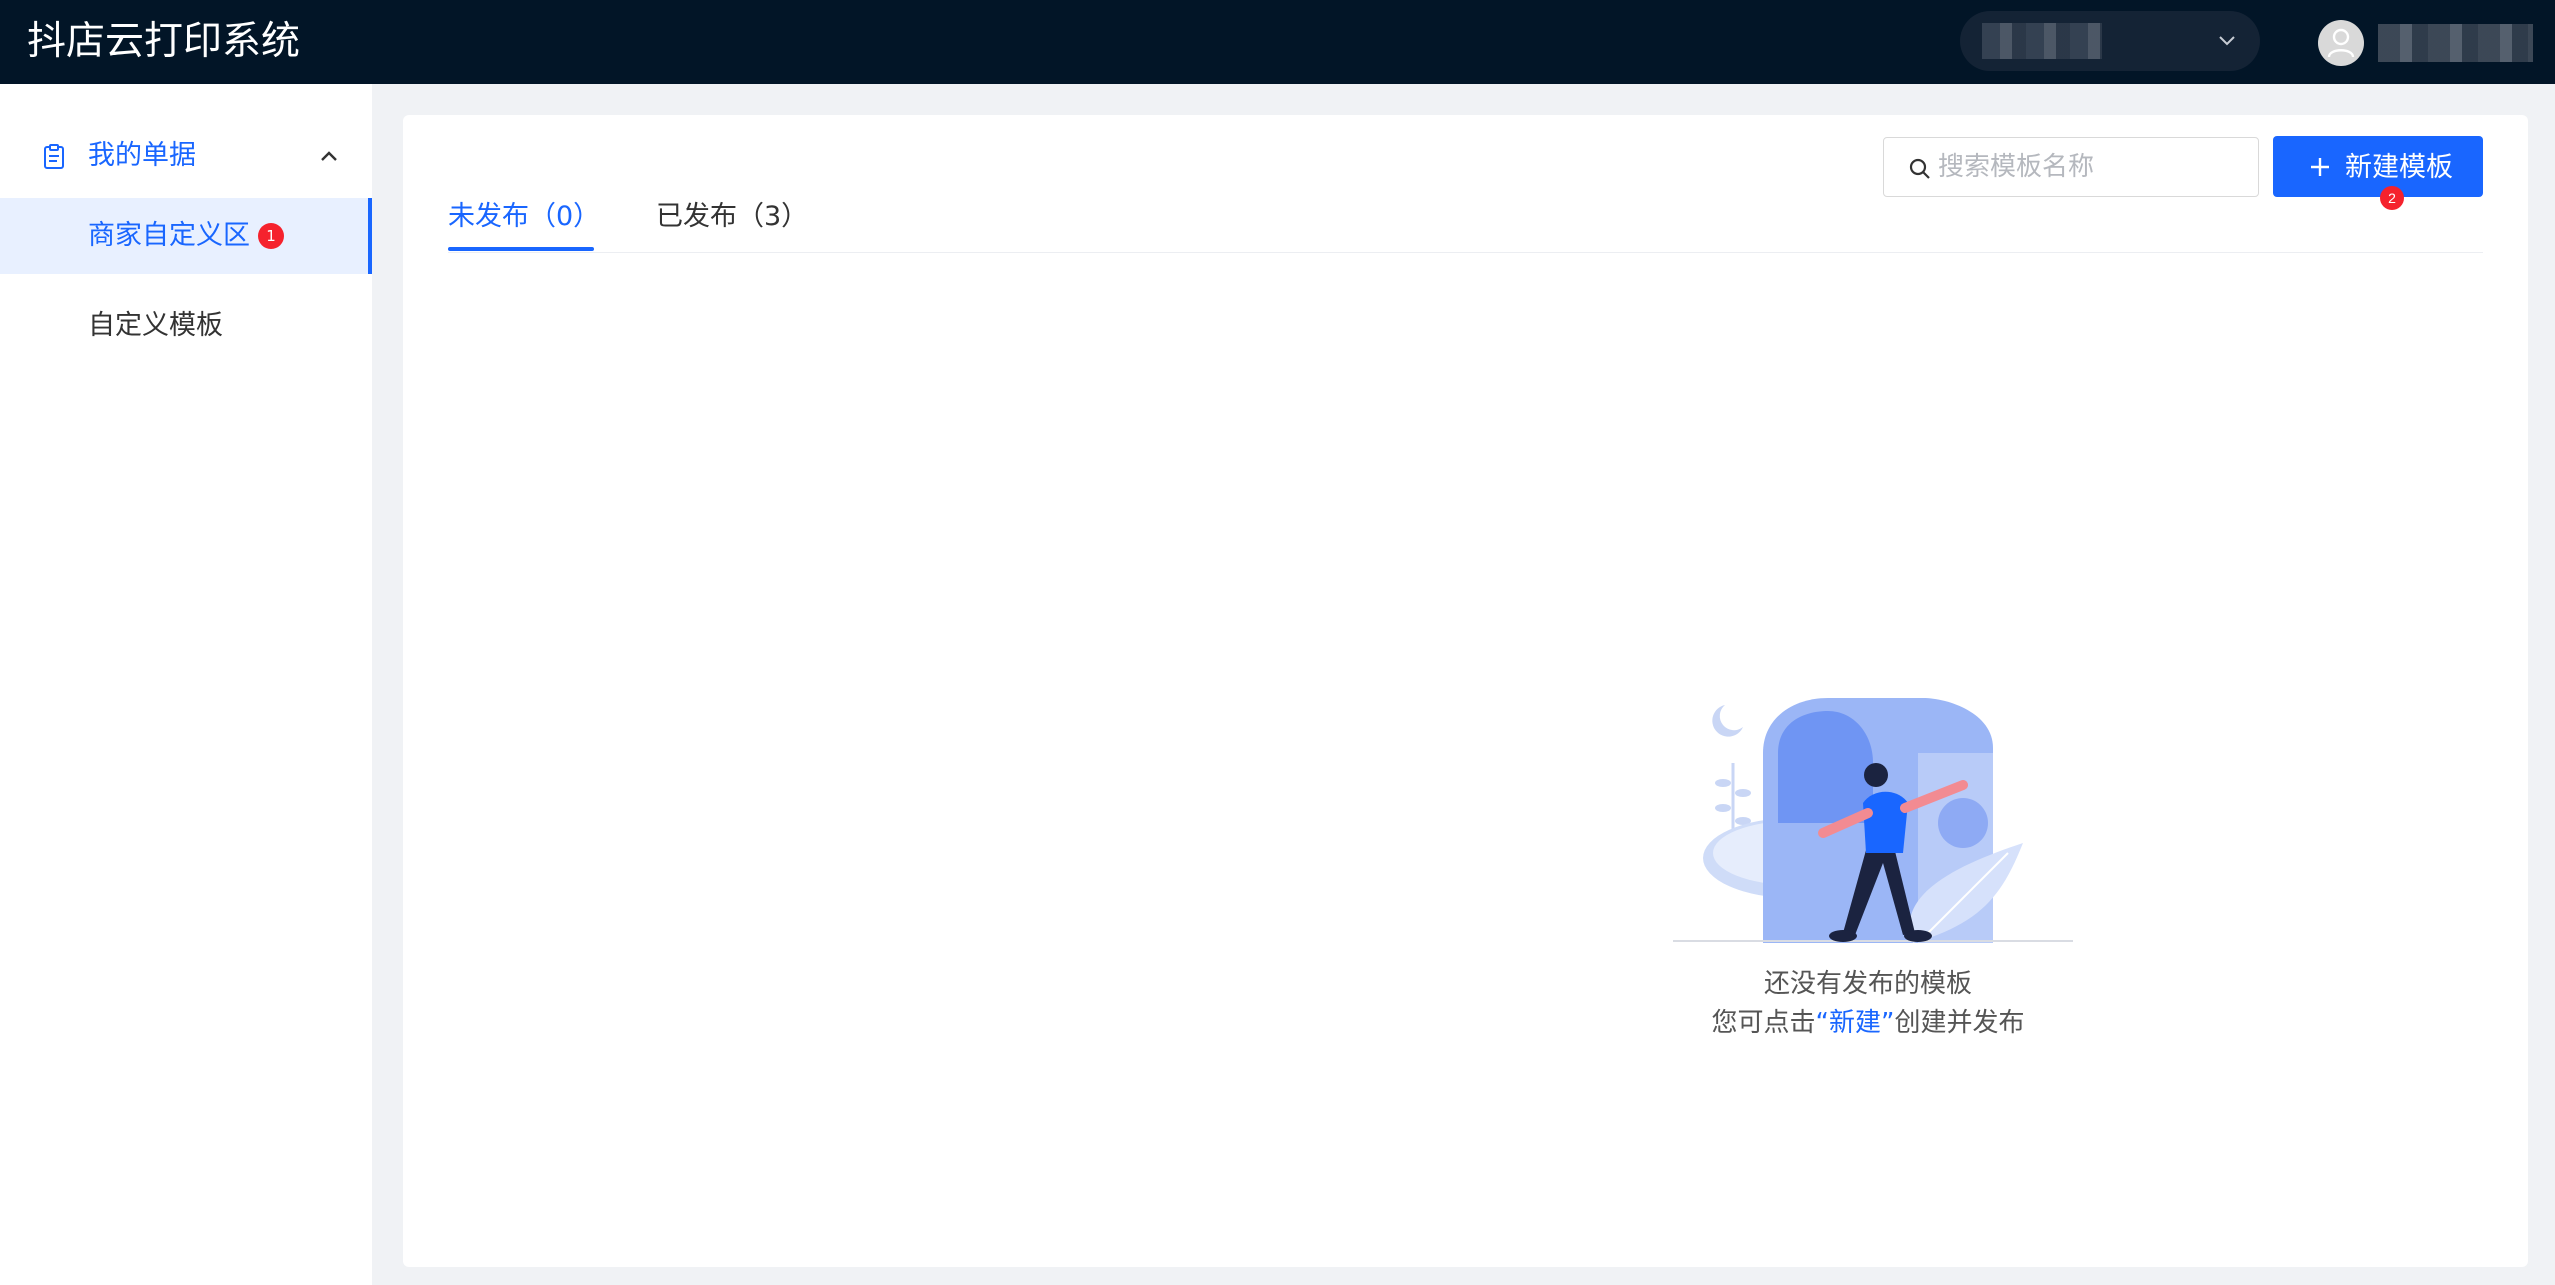  I want to click on search-input, so click(2088, 167).